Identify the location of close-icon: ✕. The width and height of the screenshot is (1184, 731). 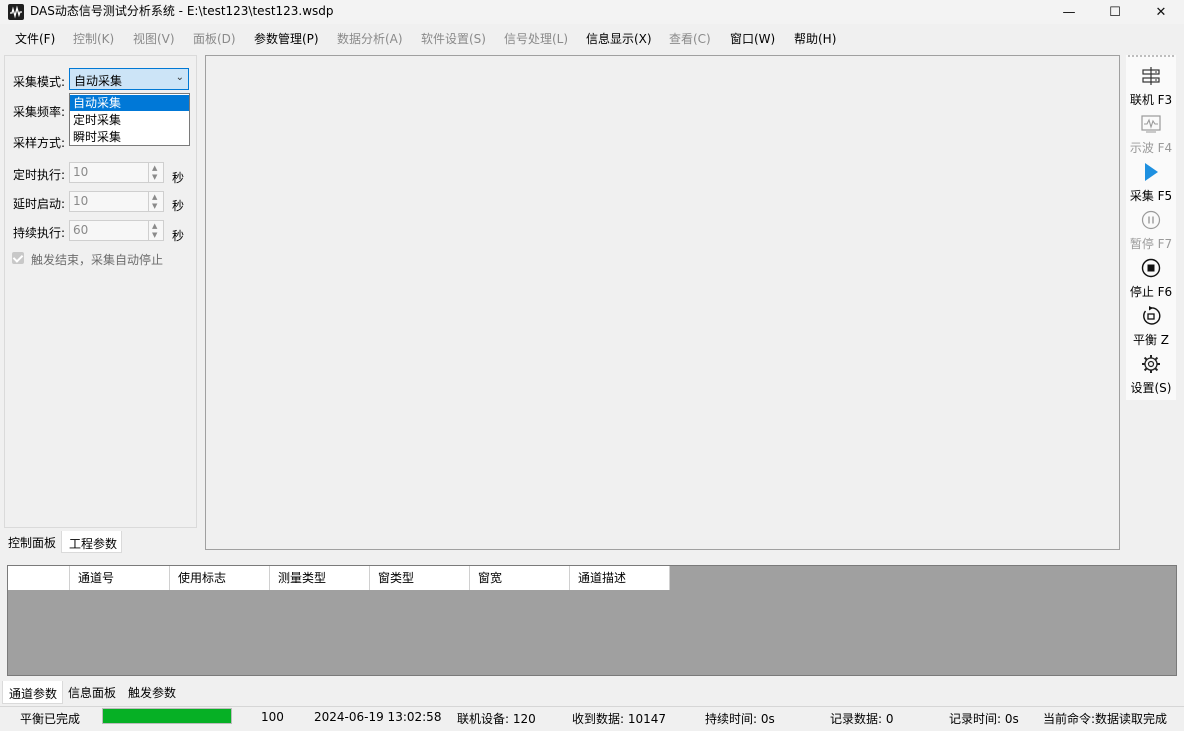
(1161, 12).